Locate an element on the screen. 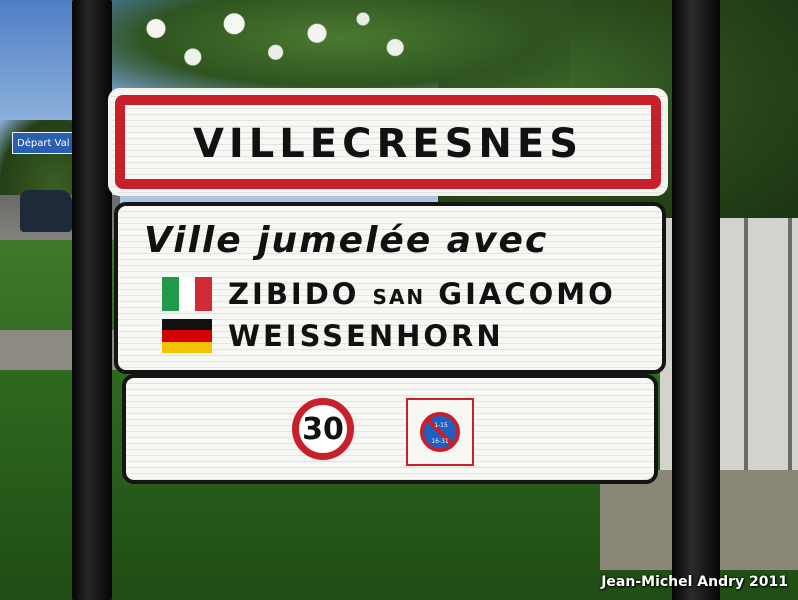 The image size is (798, 600). alternate-parking-sign: 1-15 16-31 is located at coordinates (440, 432).